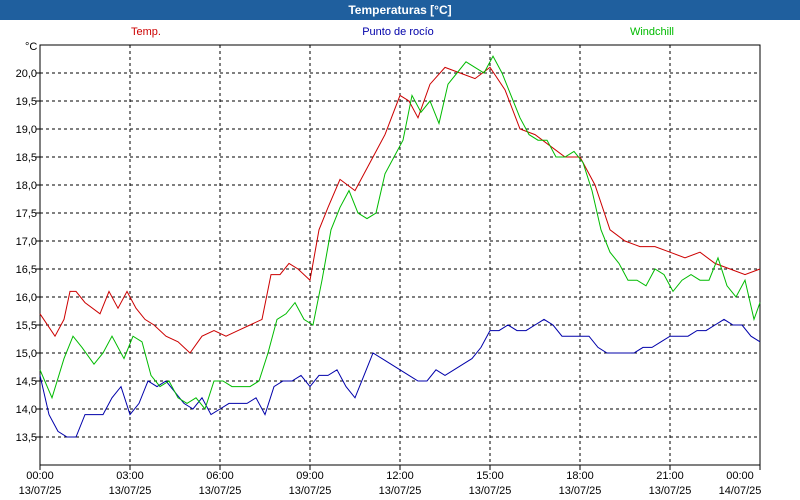 Image resolution: width=800 pixels, height=500 pixels. What do you see at coordinates (220, 476) in the screenshot?
I see `x-tick-time: 06:00` at bounding box center [220, 476].